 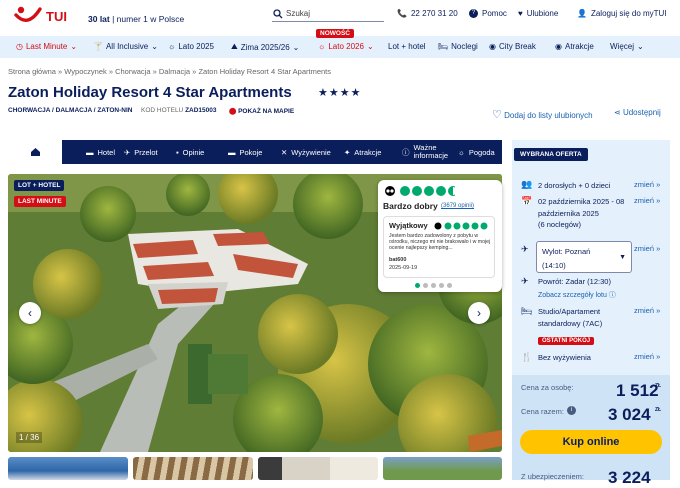 I want to click on review-count-link: (3679 opinii), so click(x=457, y=206).